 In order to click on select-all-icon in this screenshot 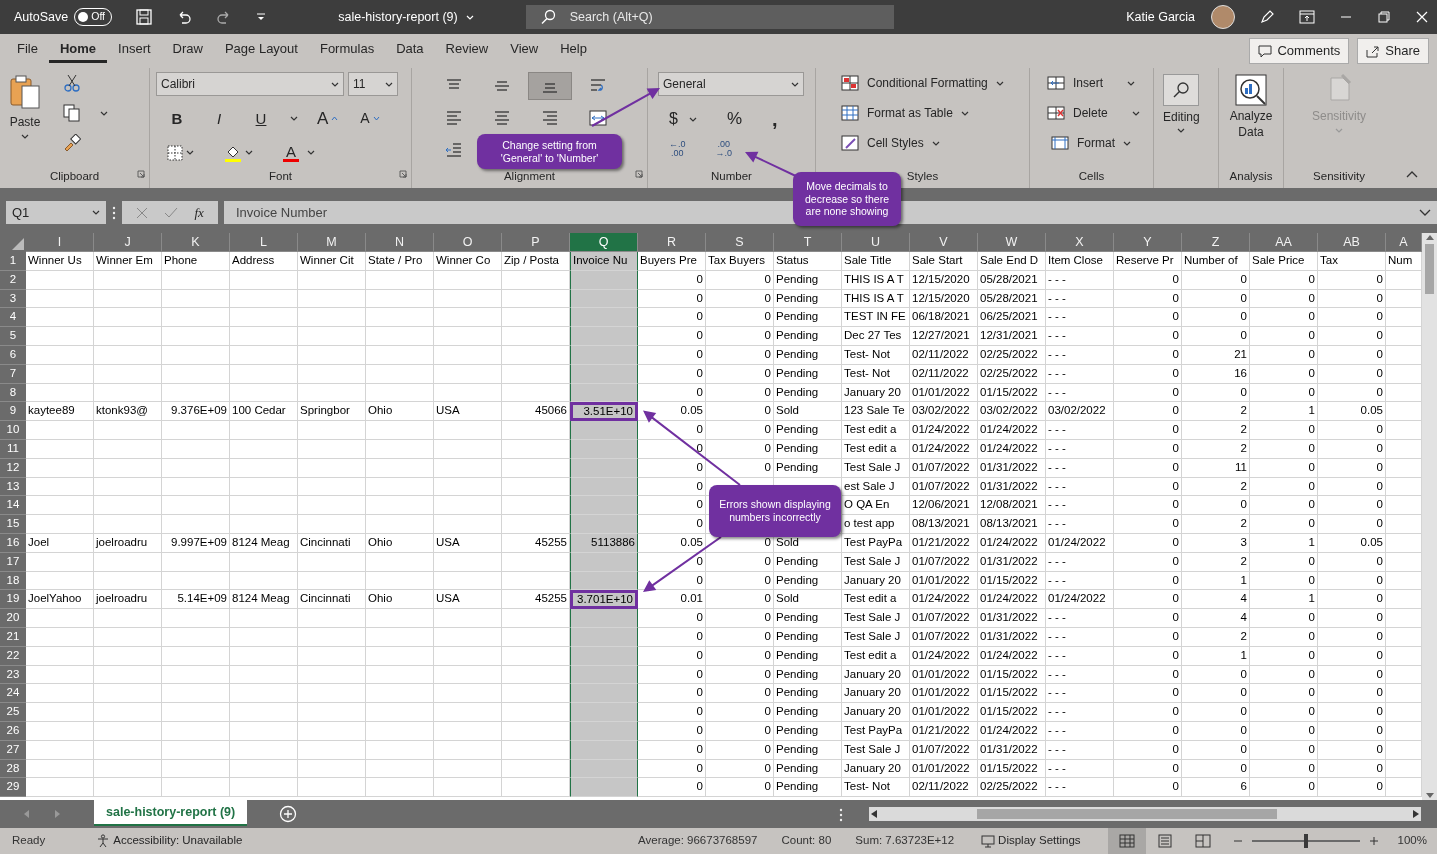, I will do `click(18, 244)`.